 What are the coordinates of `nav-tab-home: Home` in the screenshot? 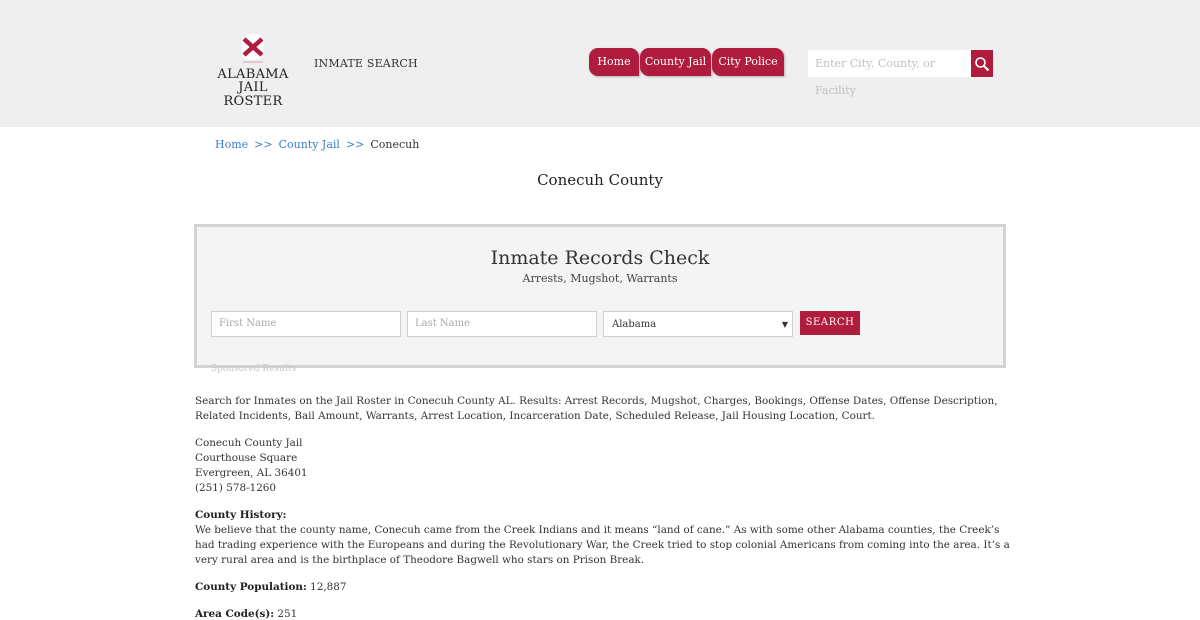 It's located at (614, 62).